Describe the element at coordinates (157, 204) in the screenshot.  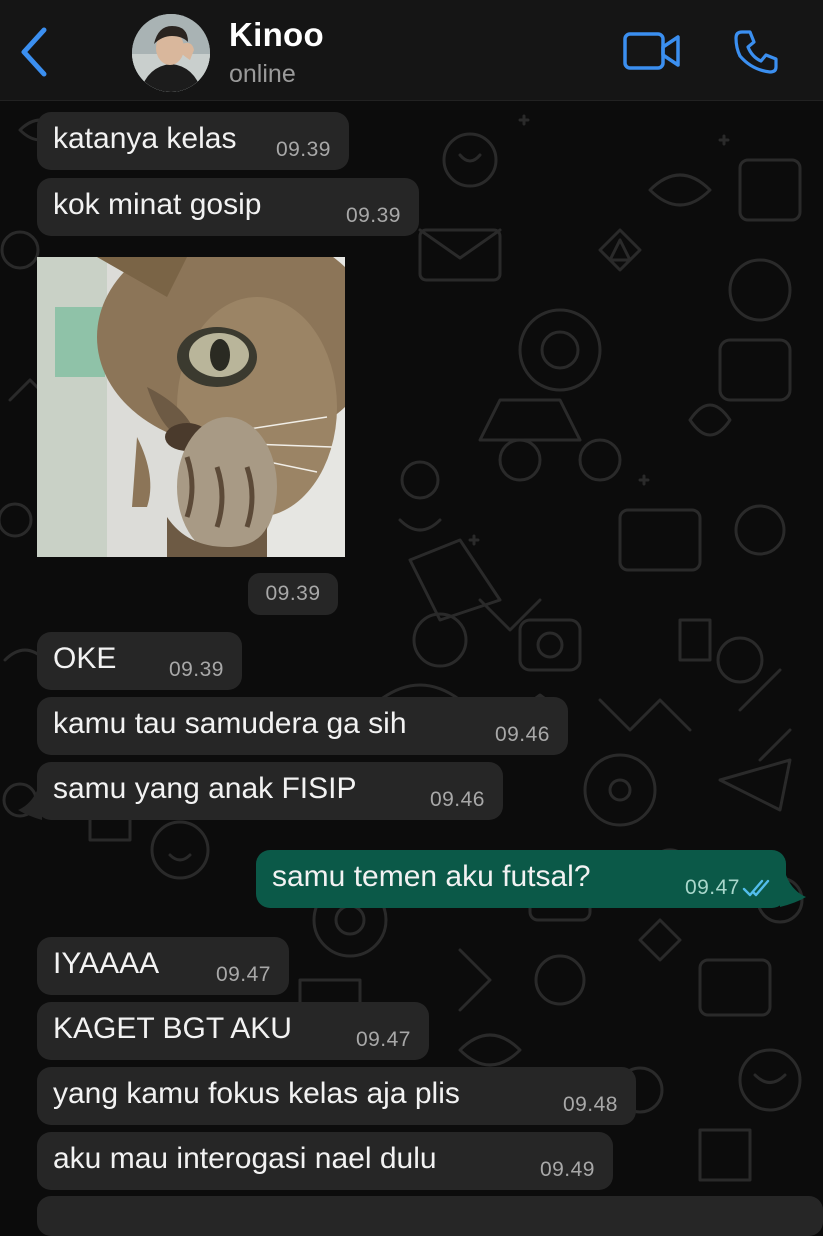
I see `message-text: kok minat gosip` at that location.